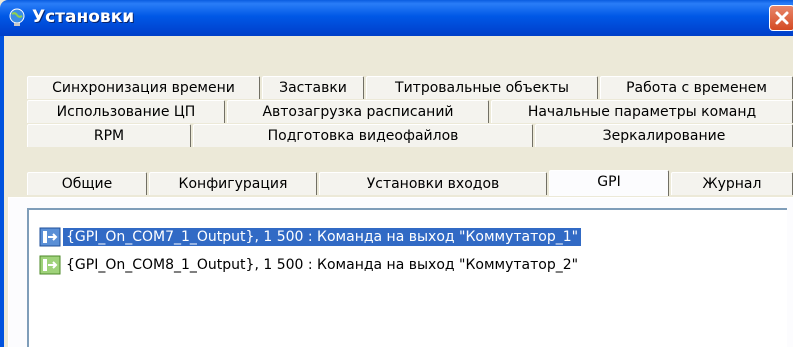 The image size is (793, 347). What do you see at coordinates (17, 17) in the screenshot?
I see `globe-icon` at bounding box center [17, 17].